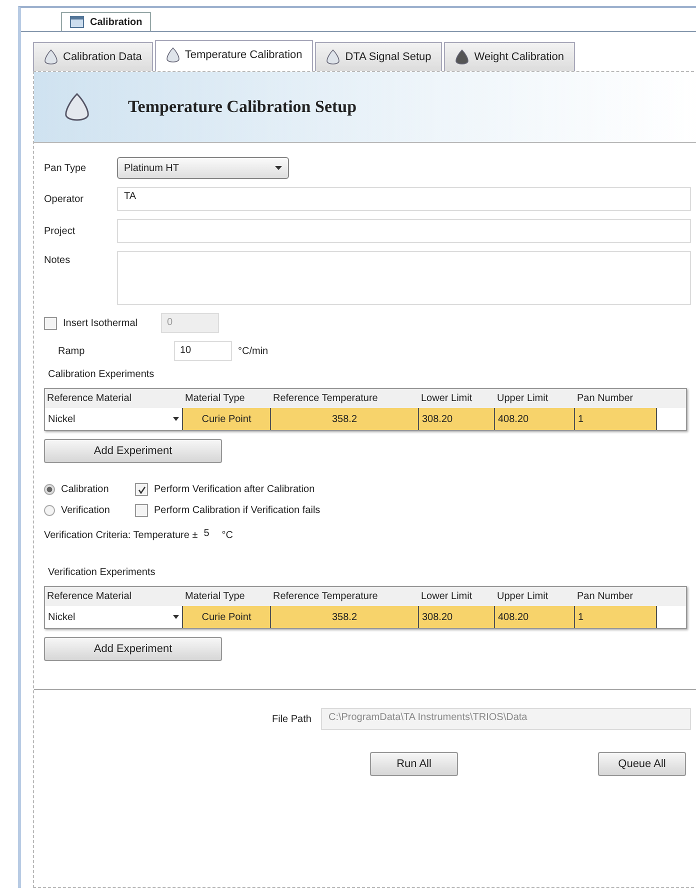 The width and height of the screenshot is (696, 891). What do you see at coordinates (404, 278) in the screenshot?
I see `notes-field` at bounding box center [404, 278].